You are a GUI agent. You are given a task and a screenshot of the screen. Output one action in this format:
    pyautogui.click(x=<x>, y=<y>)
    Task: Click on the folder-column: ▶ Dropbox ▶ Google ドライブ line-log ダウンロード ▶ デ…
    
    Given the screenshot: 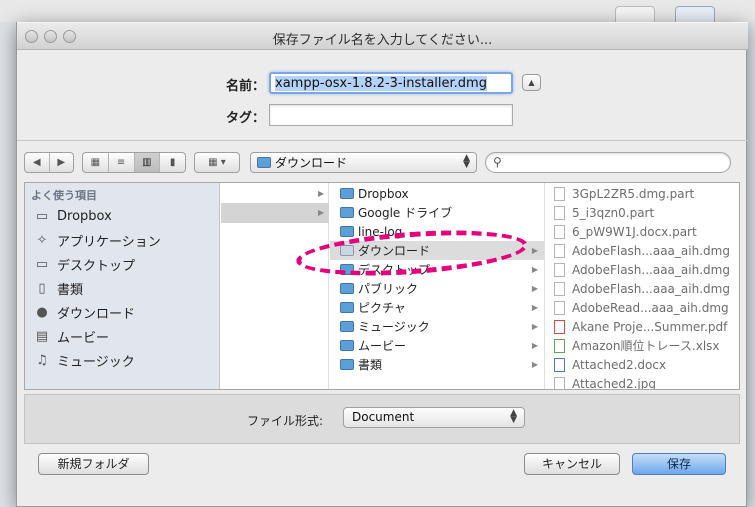 What is the action you would take?
    pyautogui.click(x=431, y=286)
    